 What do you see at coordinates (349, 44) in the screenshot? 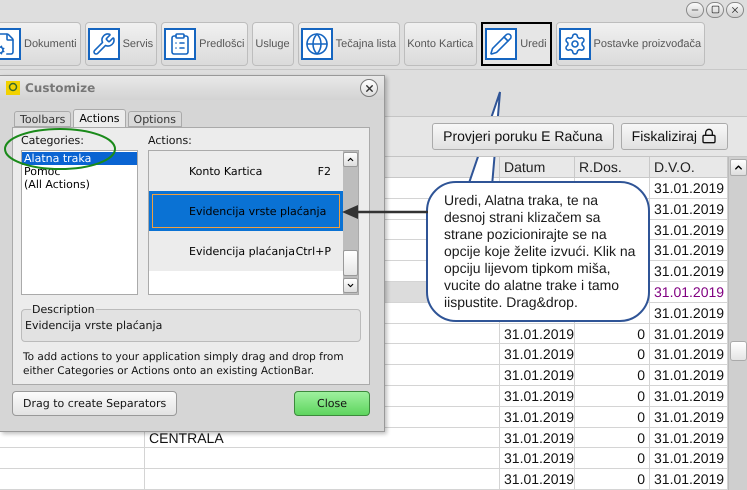
I see `toolbar-button: Tečajna lista` at bounding box center [349, 44].